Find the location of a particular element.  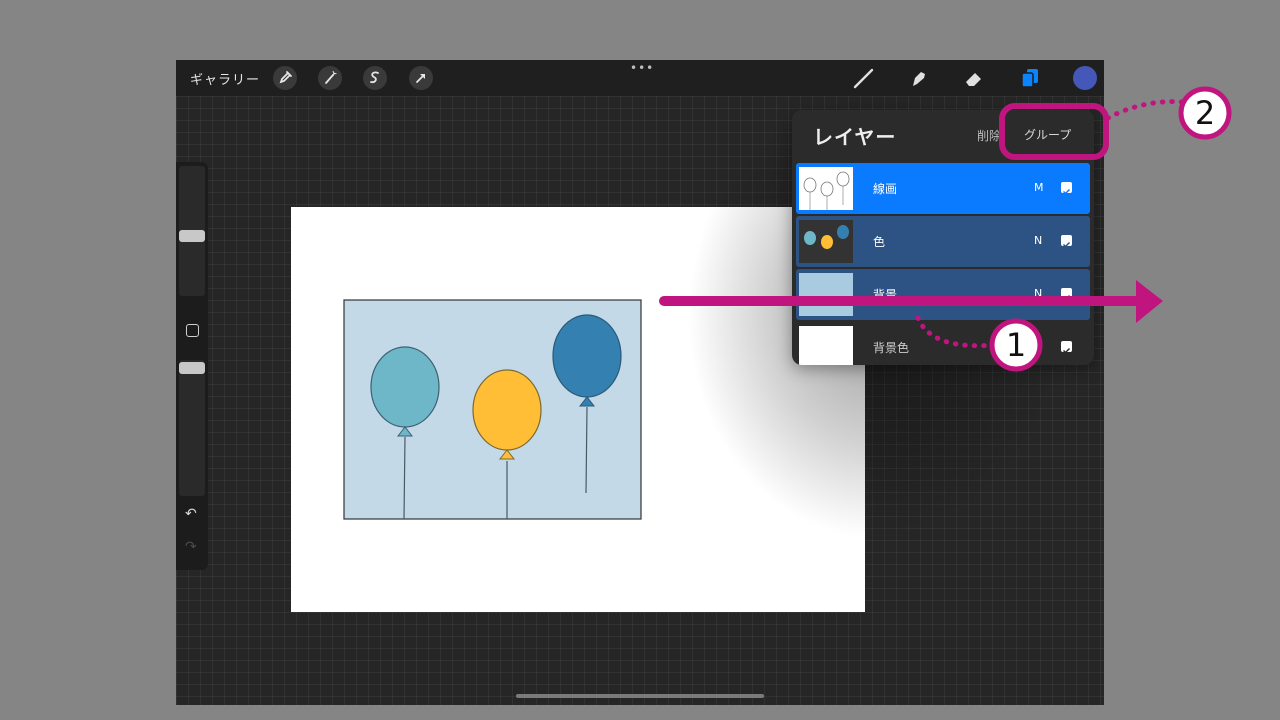

layer-name: 線画 is located at coordinates (885, 189).